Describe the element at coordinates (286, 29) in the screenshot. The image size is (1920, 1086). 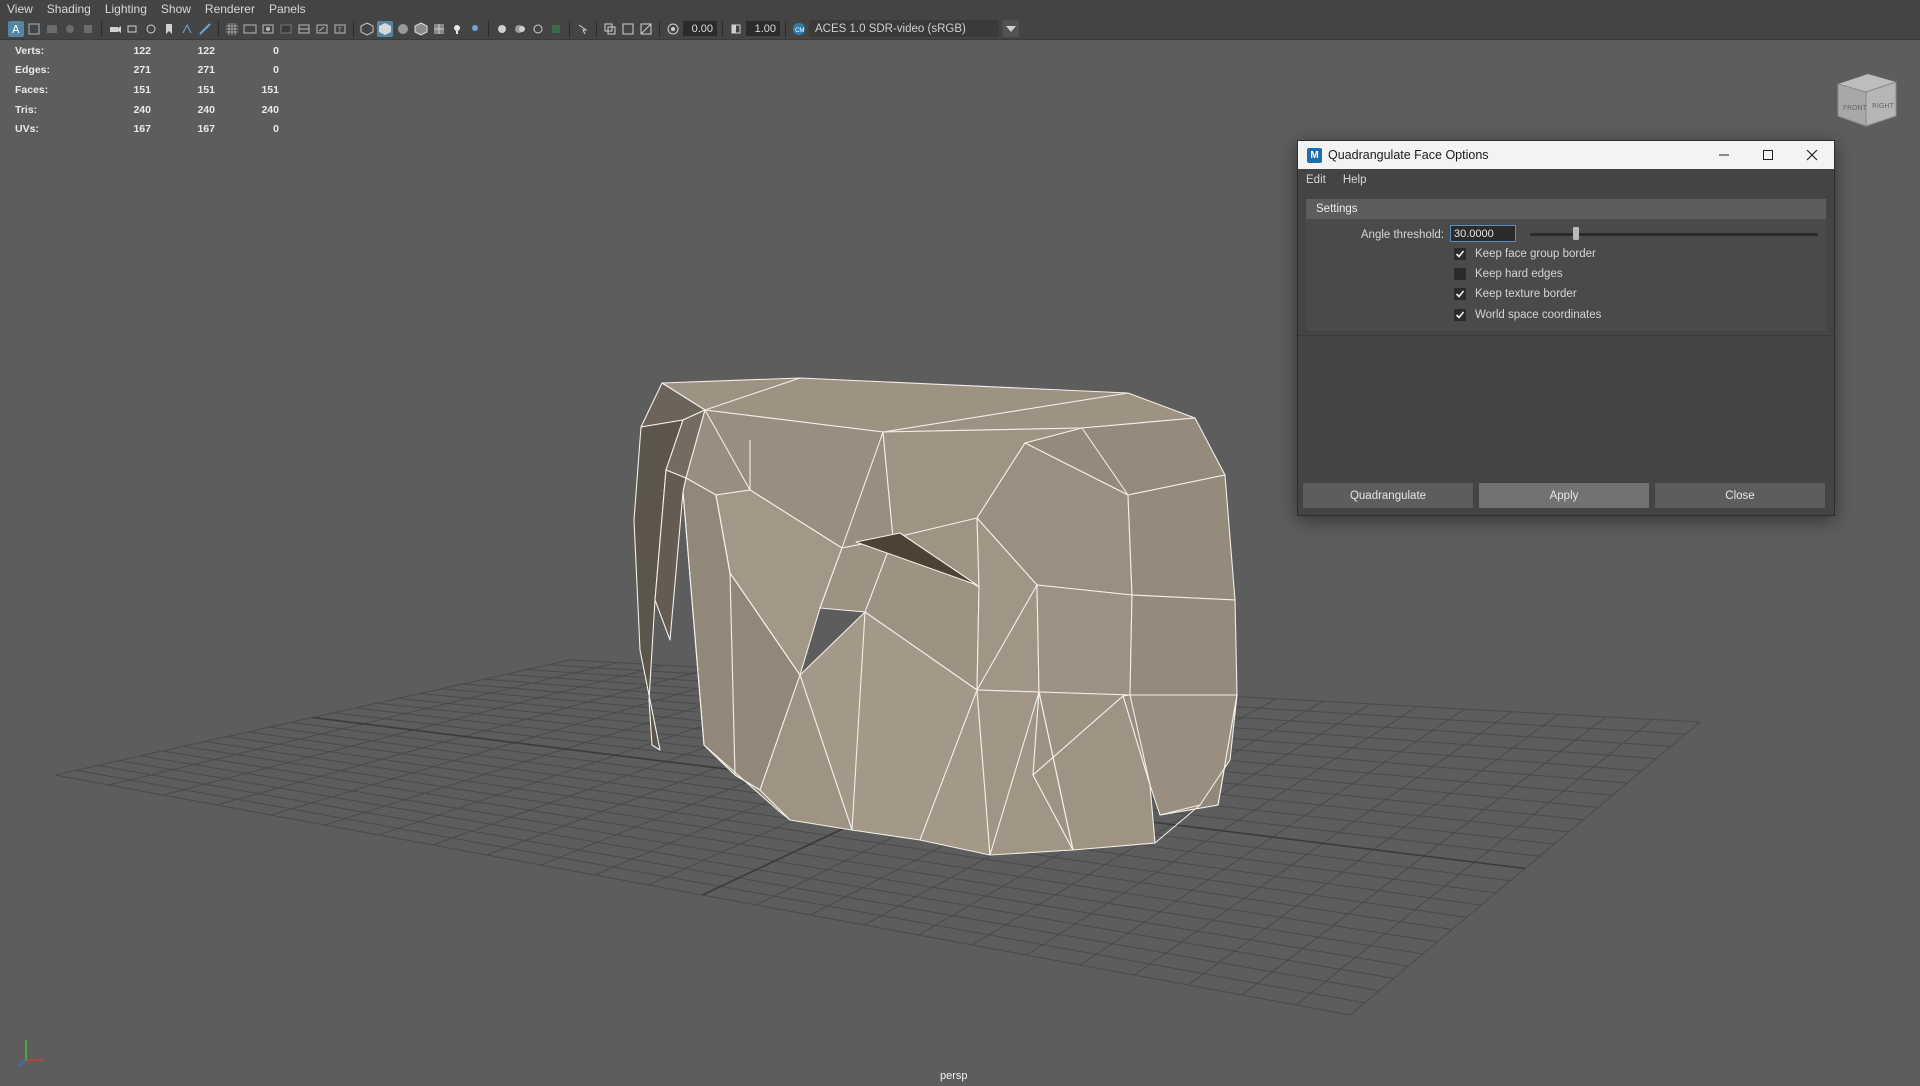
I see `gate-mask-icon` at that location.